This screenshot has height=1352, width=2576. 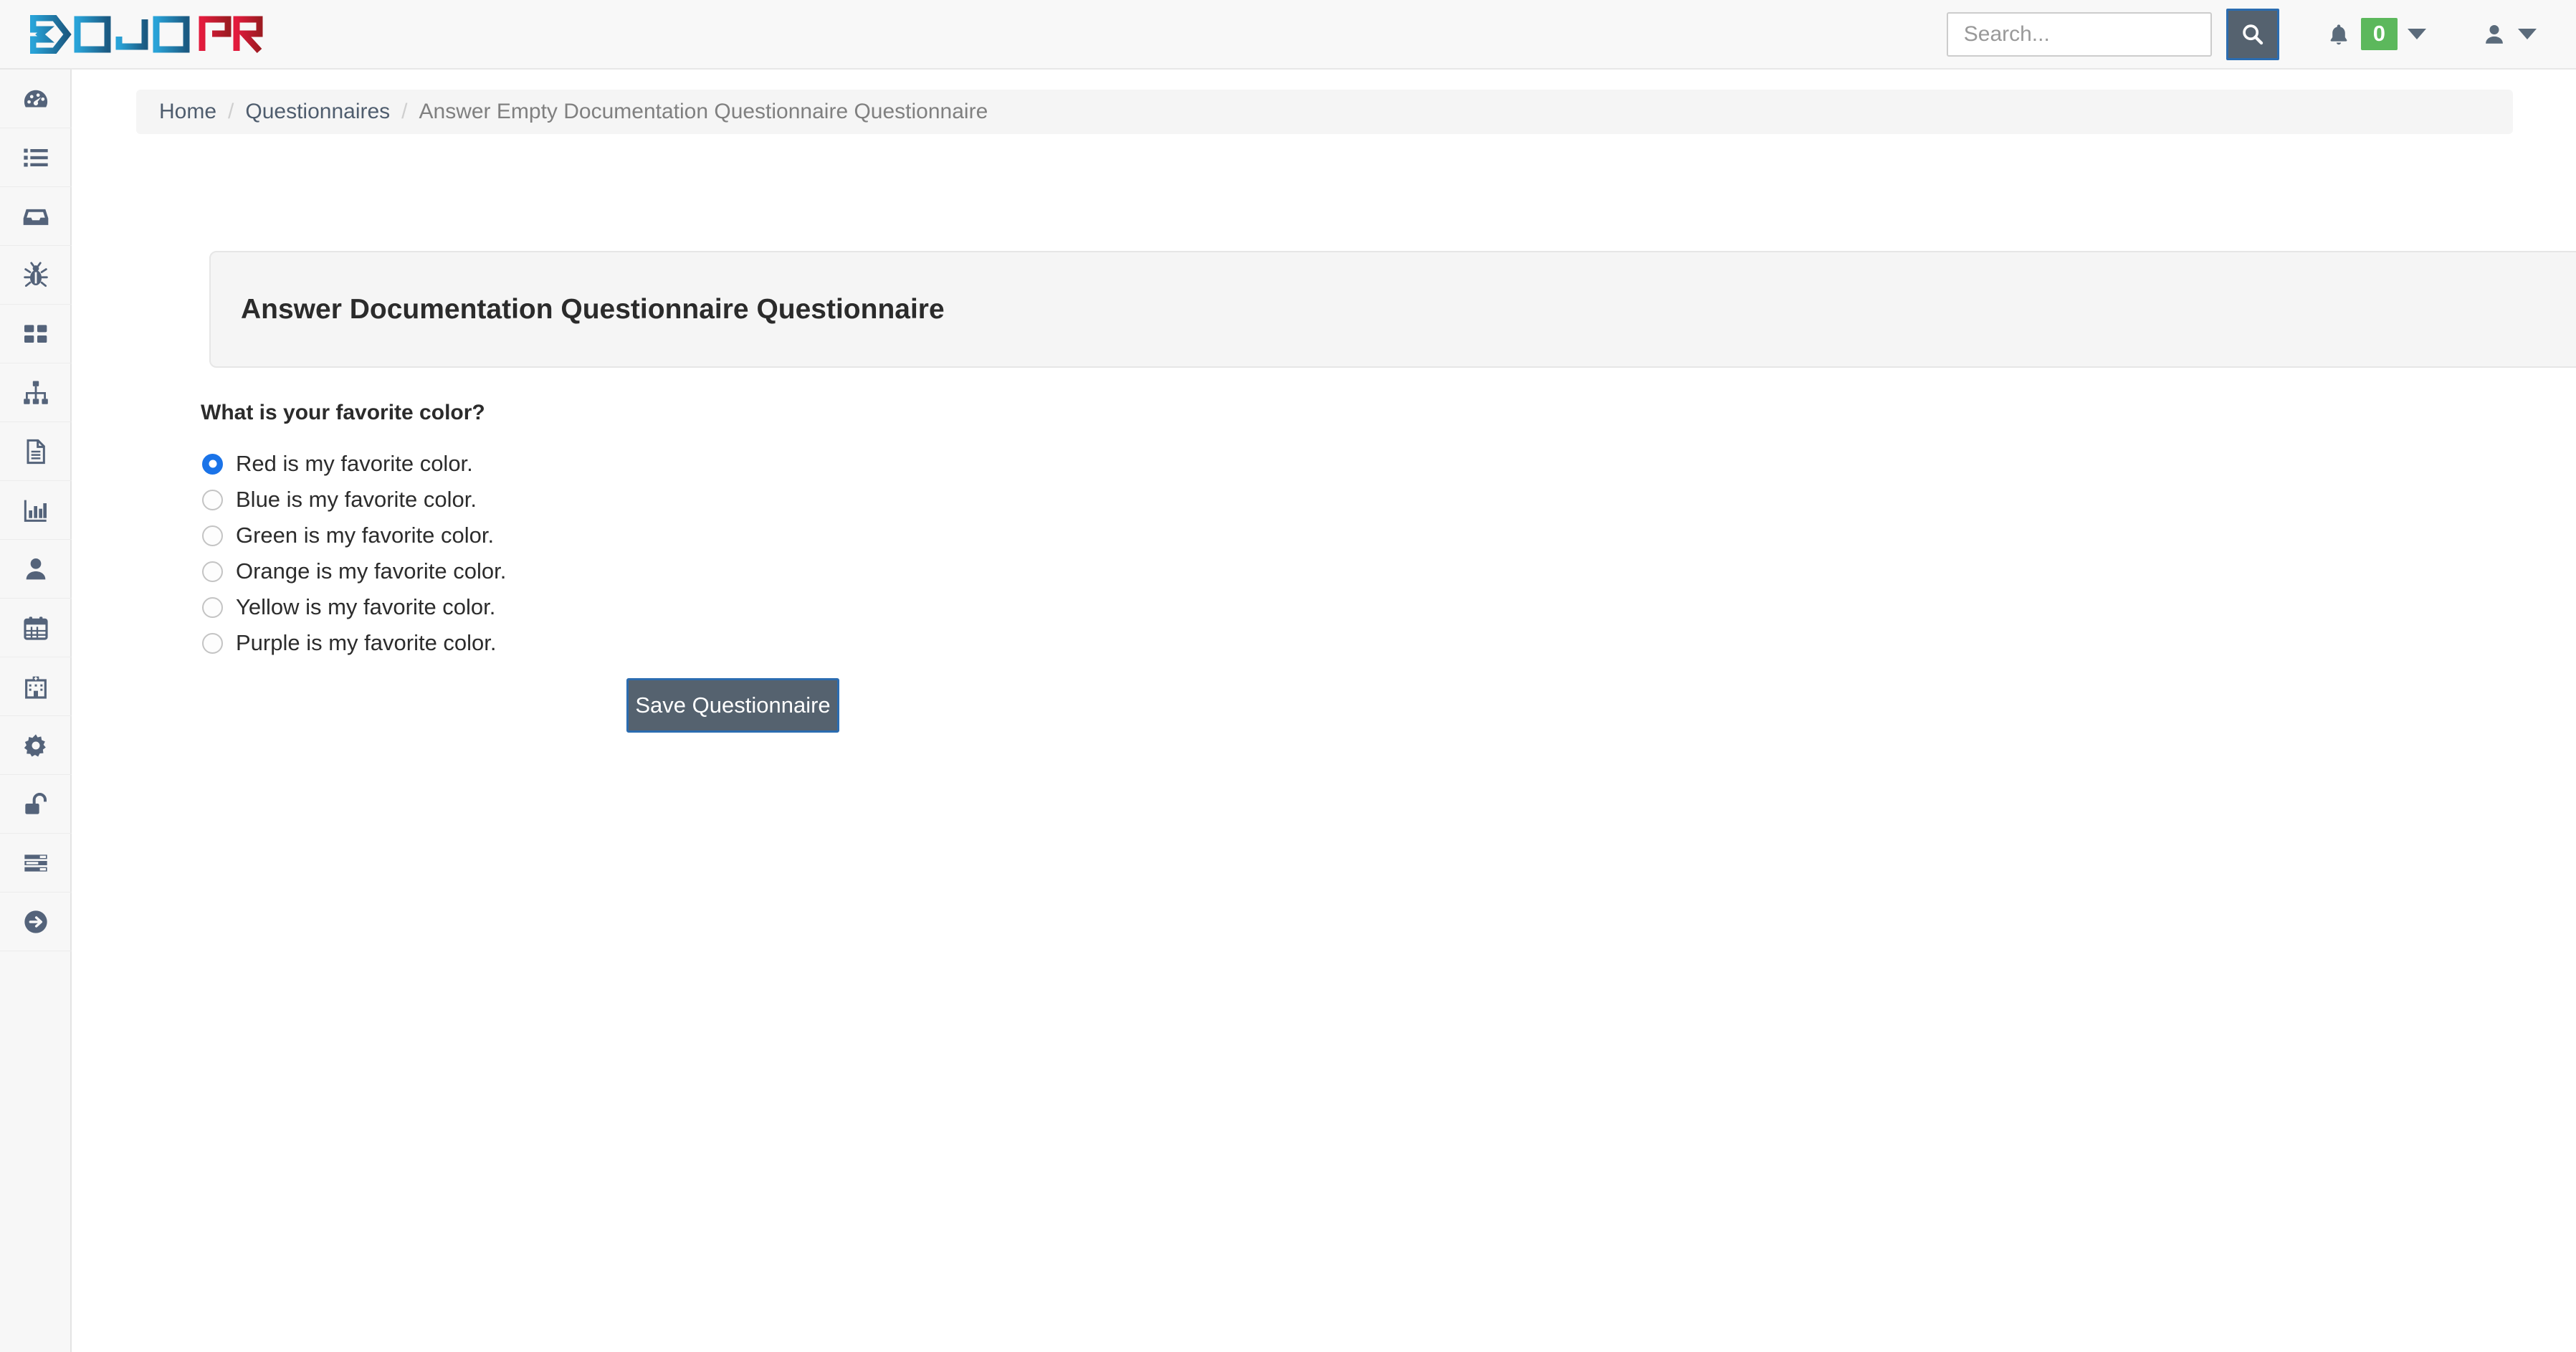 What do you see at coordinates (212, 607) in the screenshot?
I see `radio-button-yellow` at bounding box center [212, 607].